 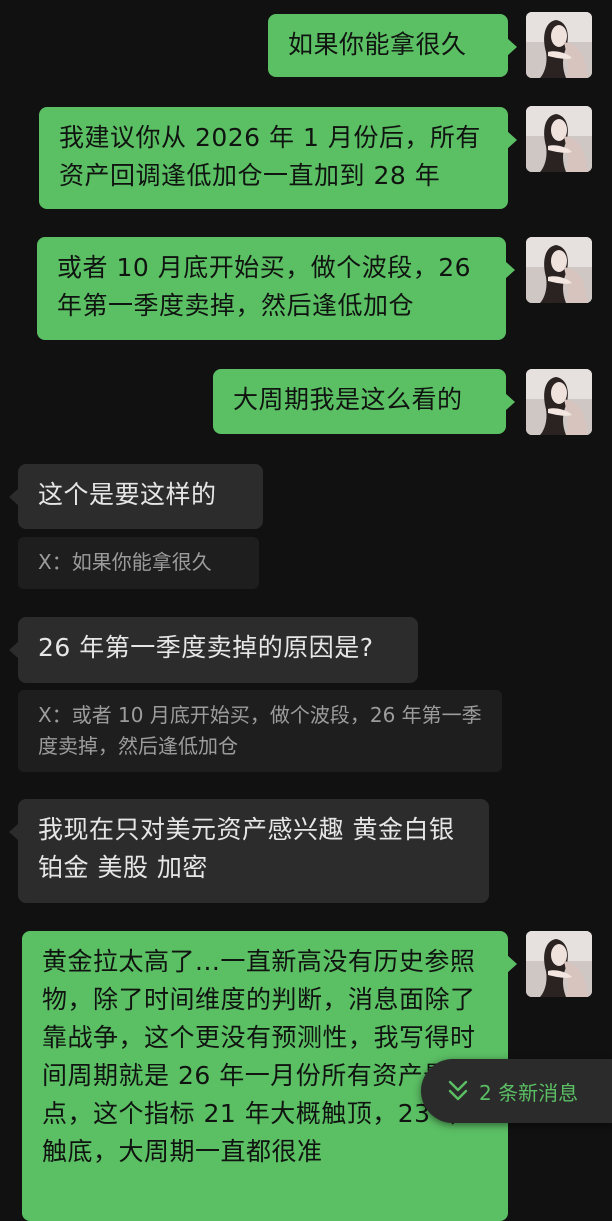 I want to click on quoted-message: X：如果你能拿很久, so click(x=138, y=563).